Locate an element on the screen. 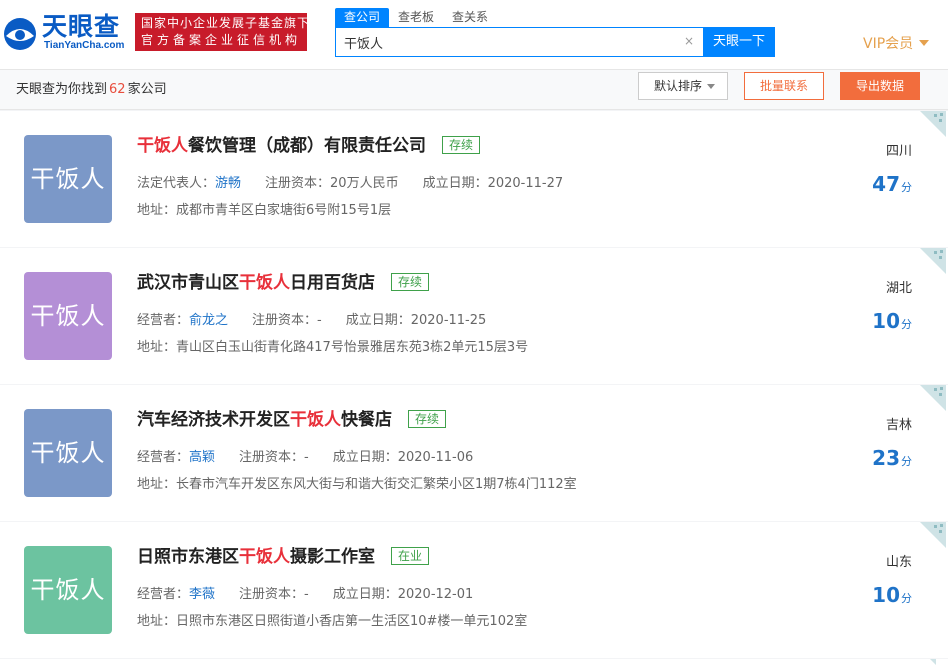 This screenshot has width=948, height=665. status-badge: 在业 is located at coordinates (410, 556).